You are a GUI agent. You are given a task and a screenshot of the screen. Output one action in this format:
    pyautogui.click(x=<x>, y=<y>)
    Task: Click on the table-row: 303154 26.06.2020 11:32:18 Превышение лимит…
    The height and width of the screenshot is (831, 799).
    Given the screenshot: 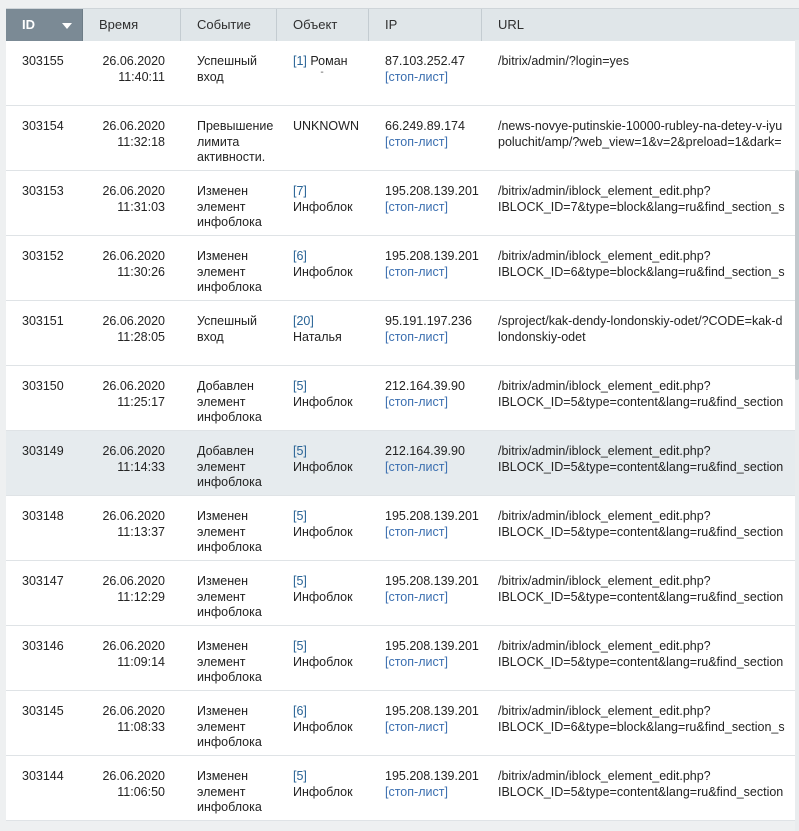 What is the action you would take?
    pyautogui.click(x=402, y=138)
    